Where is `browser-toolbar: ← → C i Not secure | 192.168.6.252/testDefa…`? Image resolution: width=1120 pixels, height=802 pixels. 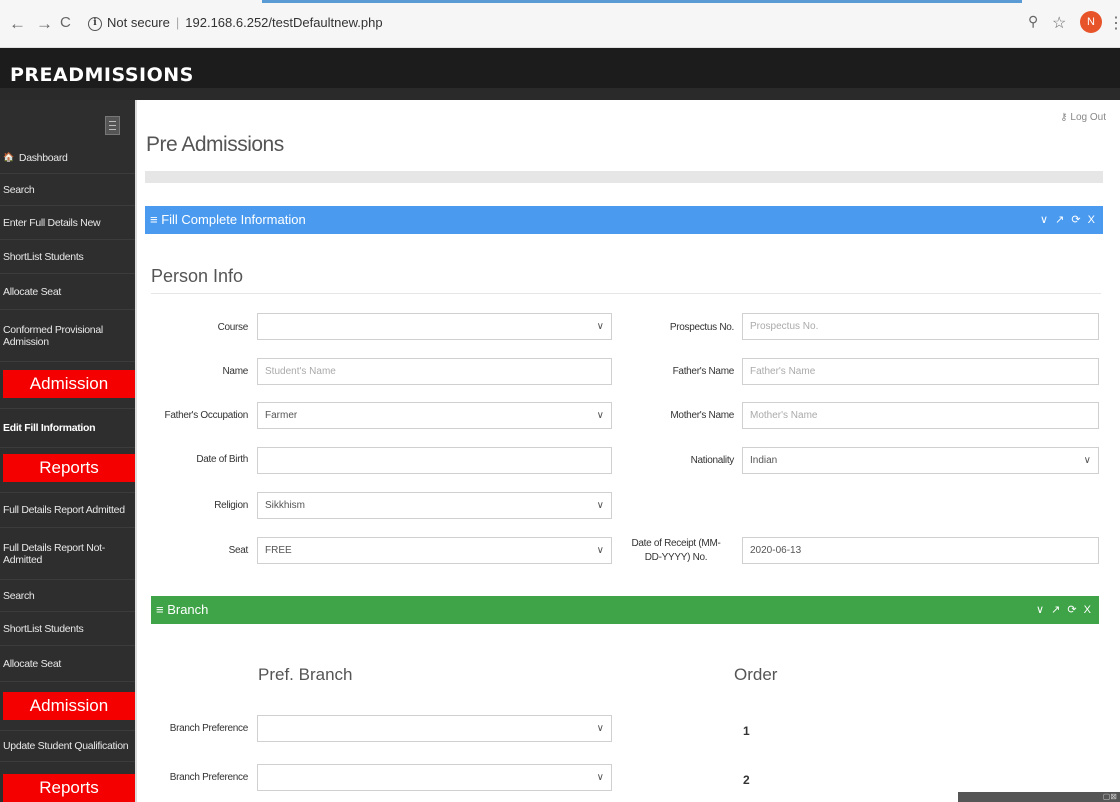
browser-toolbar: ← → C i Not secure | 192.168.6.252/testDefa… is located at coordinates (560, 24).